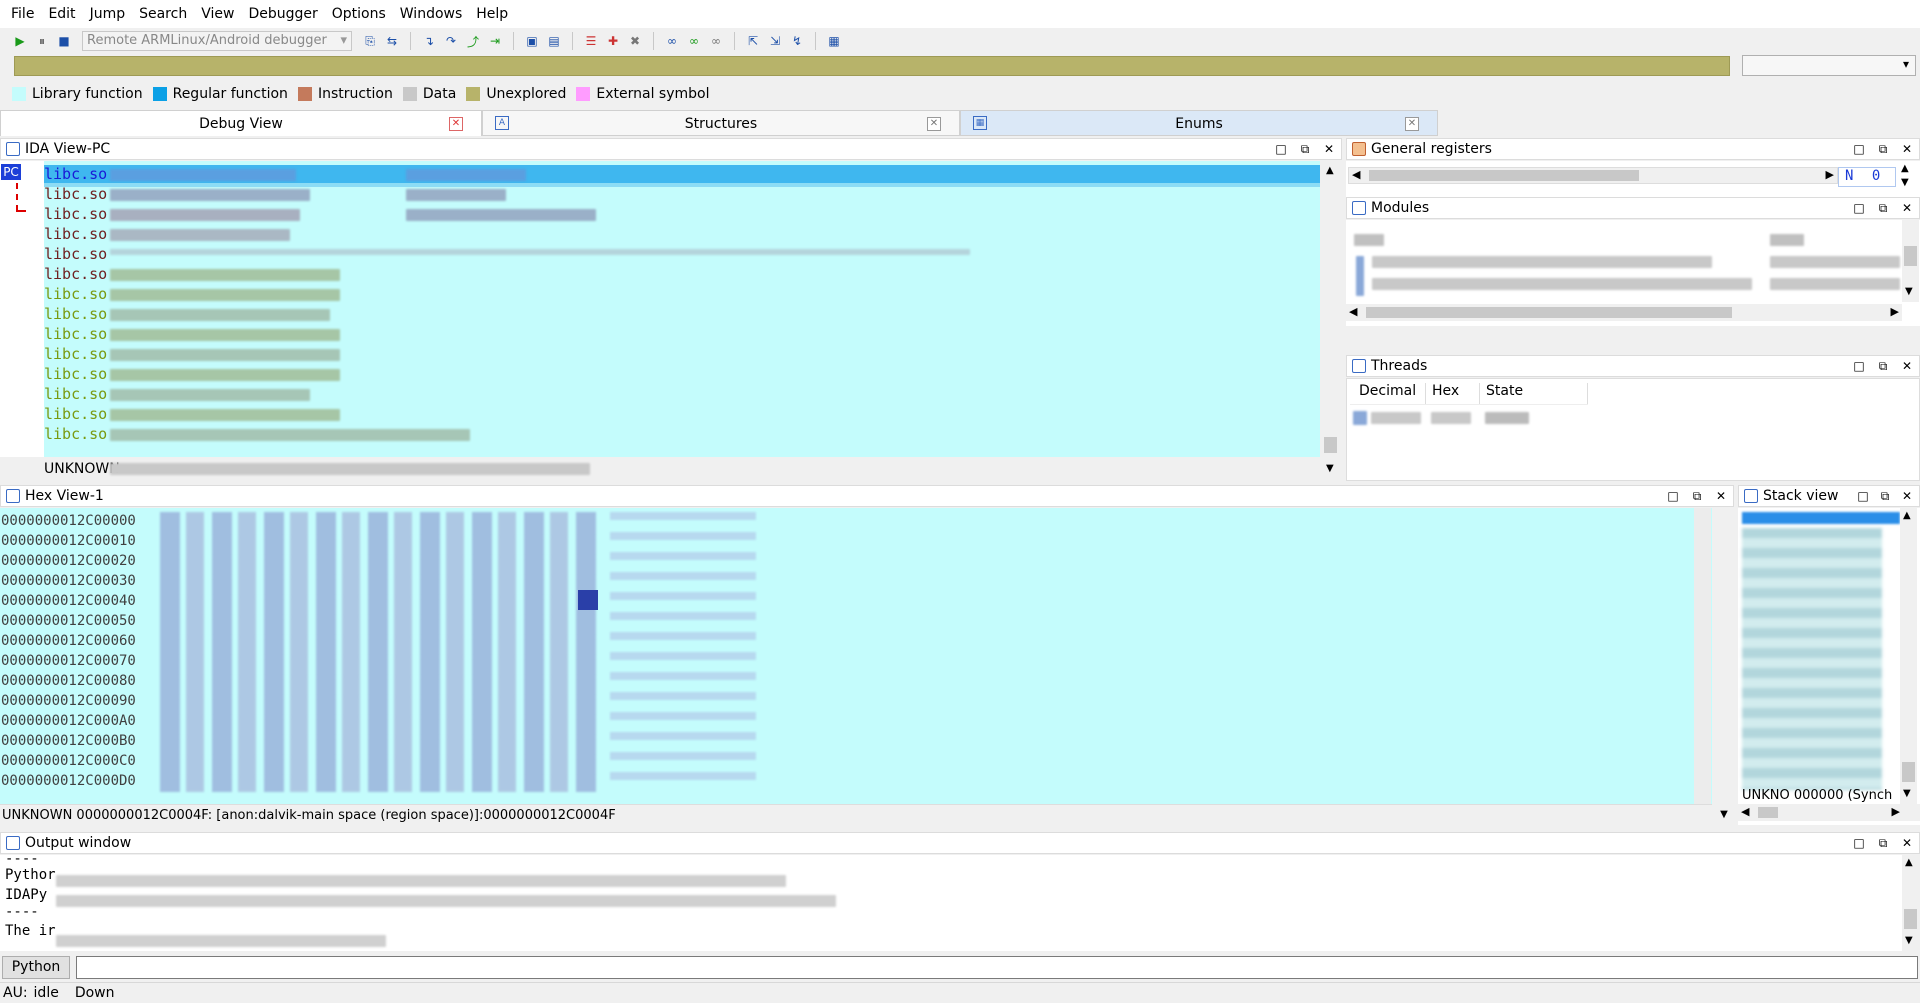 This screenshot has width=1920, height=1003. Describe the element at coordinates (753, 41) in the screenshot. I see `trace-window-icon: ⇱` at that location.